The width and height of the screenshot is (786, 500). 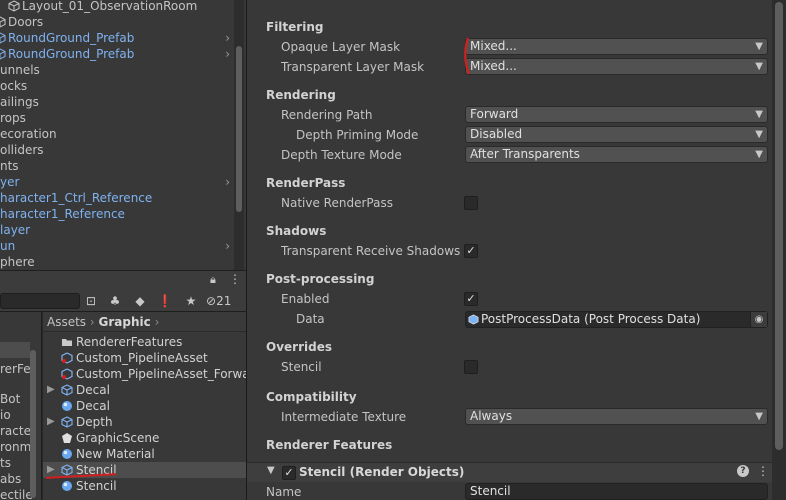 I want to click on rendering-path-label: Rendering Path, so click(x=327, y=115).